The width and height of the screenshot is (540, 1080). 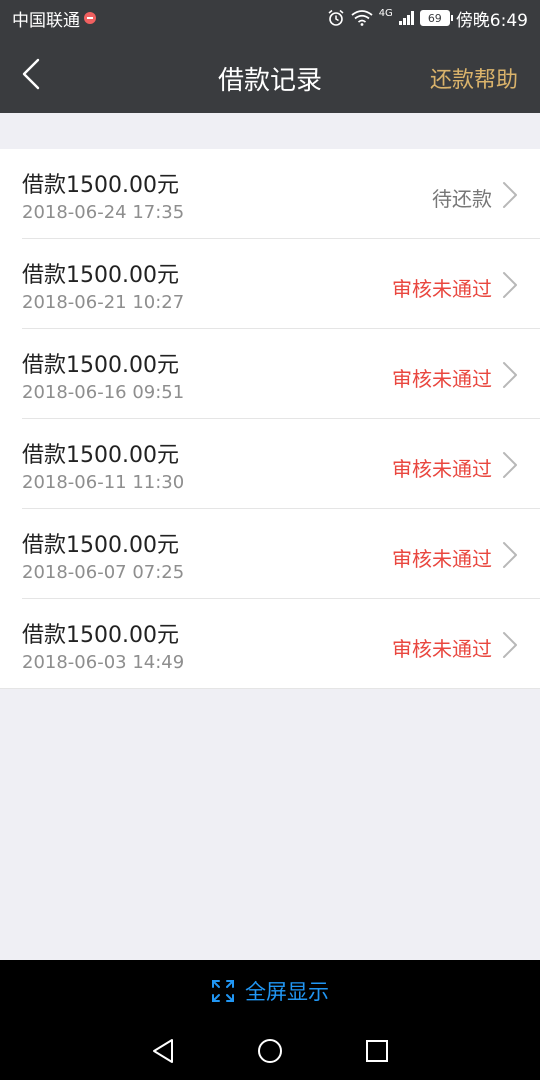 I want to click on loan-time-label: 2018-06-11 11:30, so click(x=103, y=482).